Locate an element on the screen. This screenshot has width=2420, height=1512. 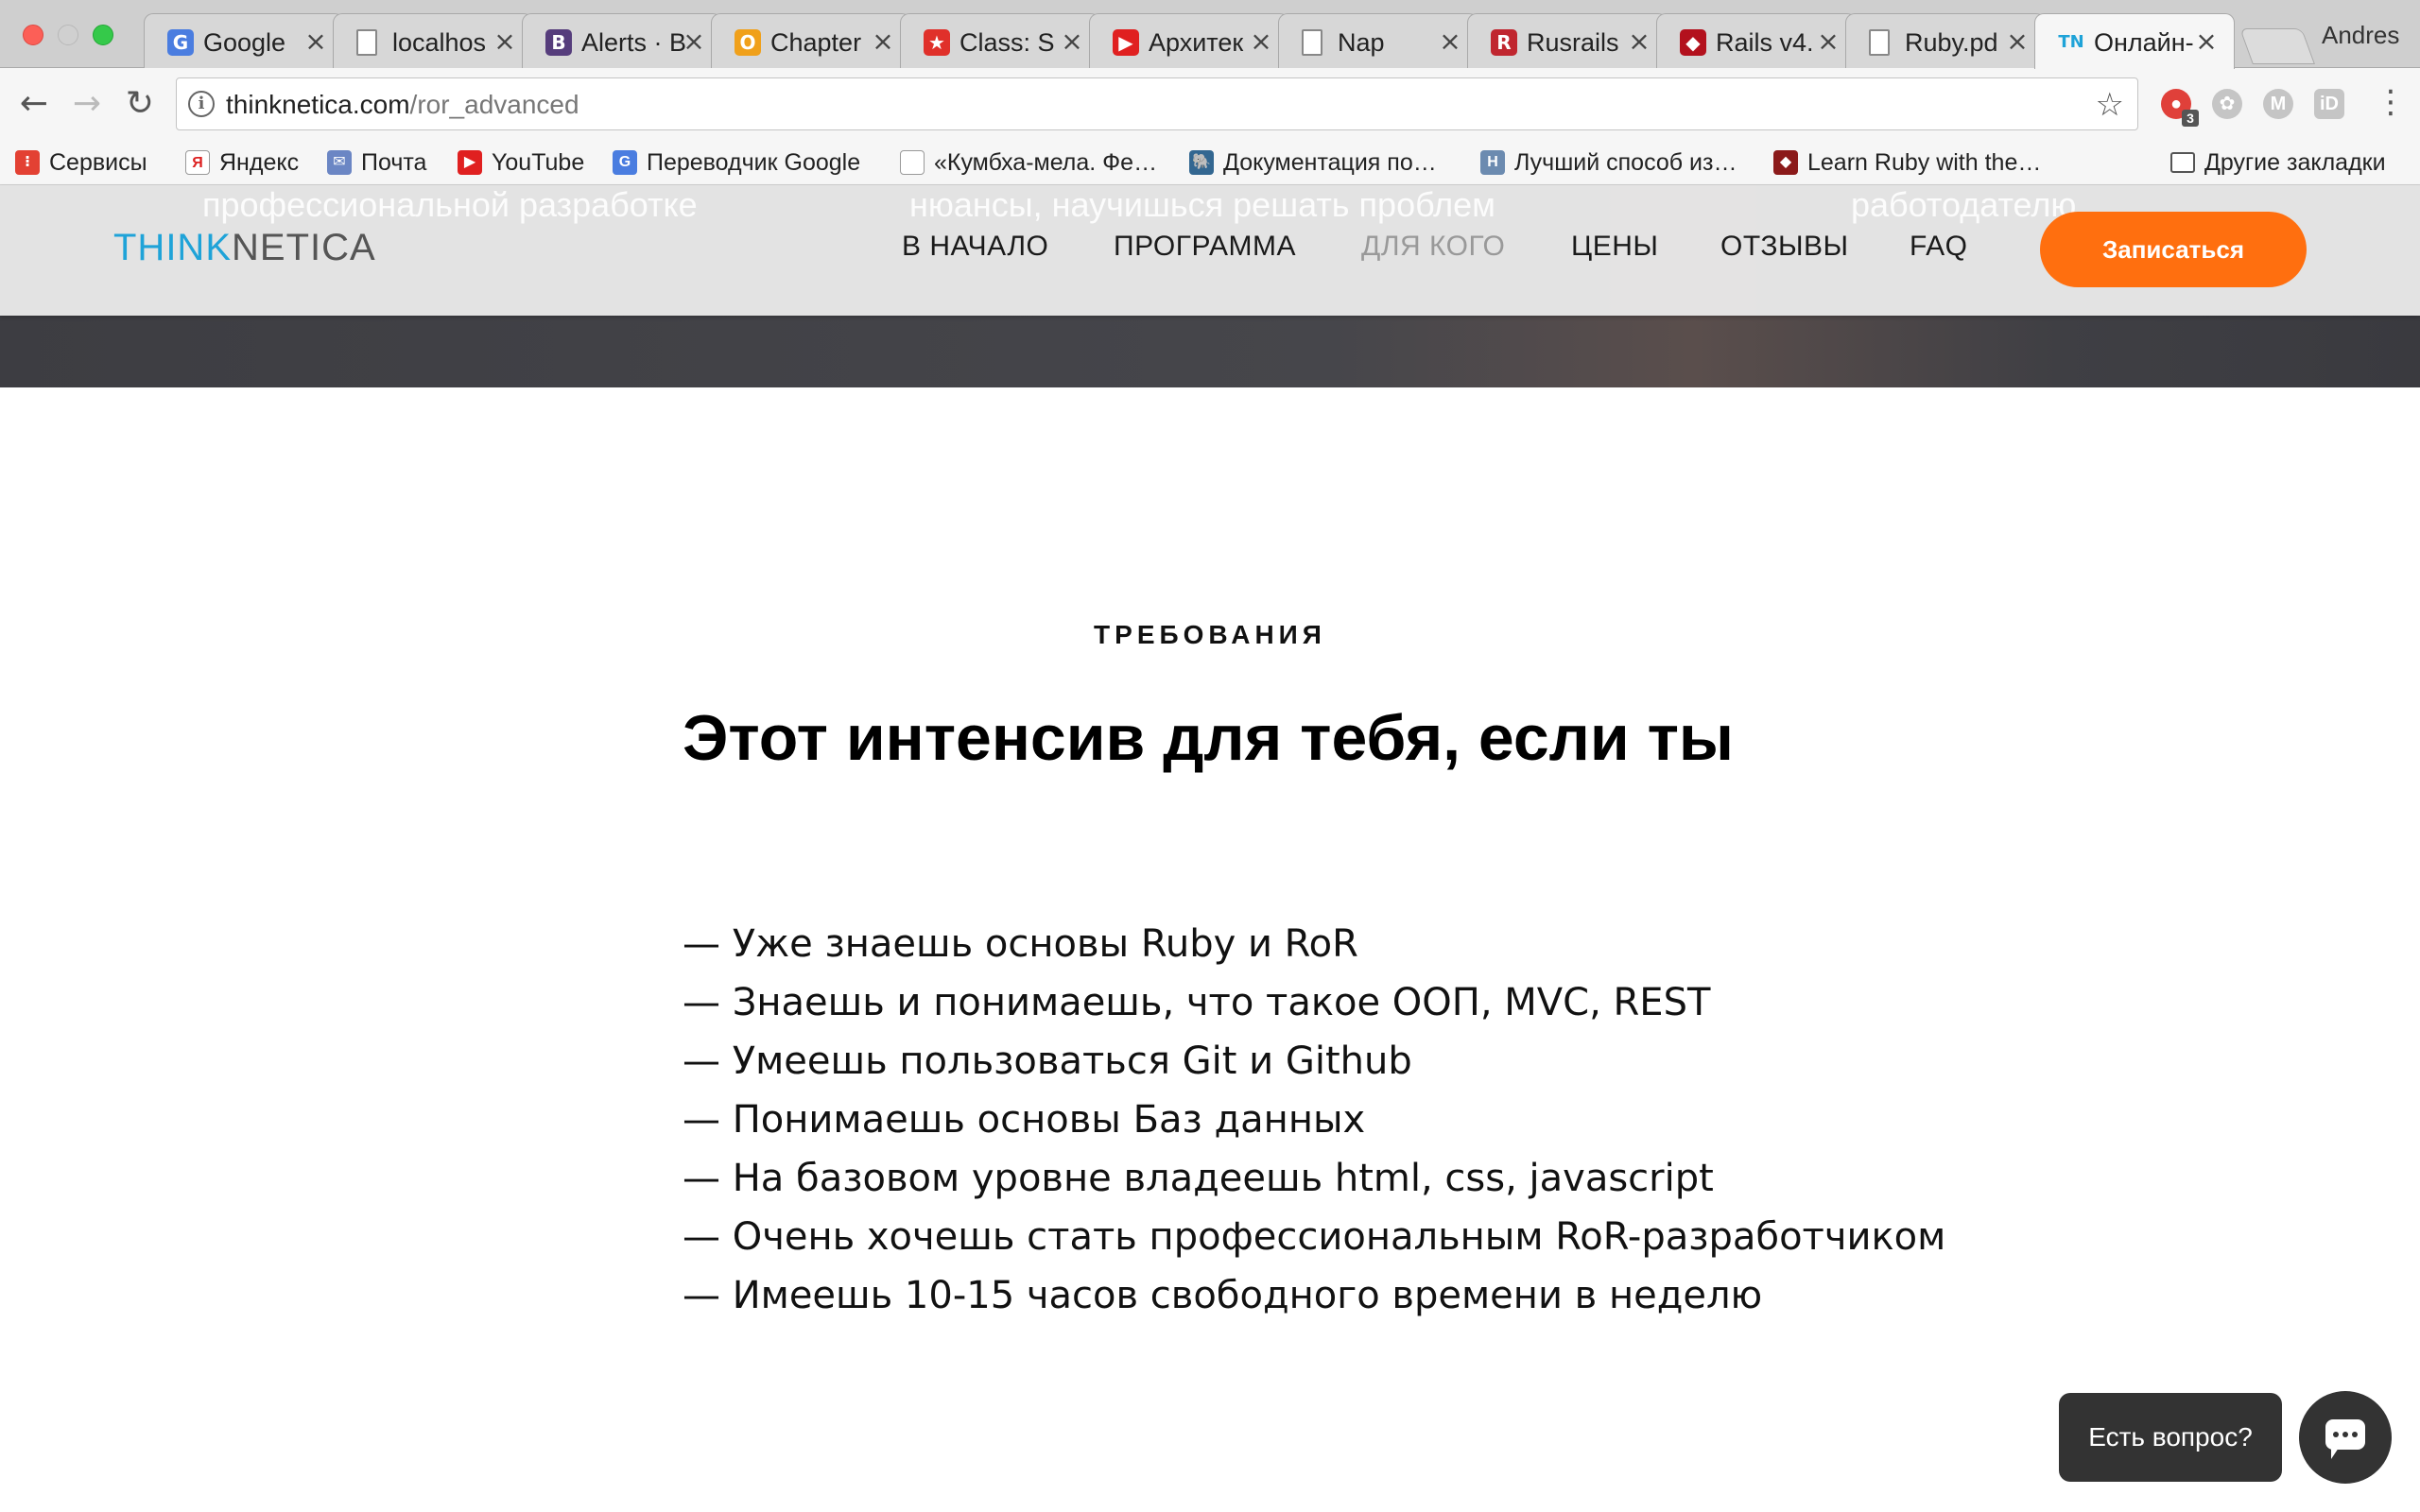
profile-name: Andres is located at coordinates (2360, 35).